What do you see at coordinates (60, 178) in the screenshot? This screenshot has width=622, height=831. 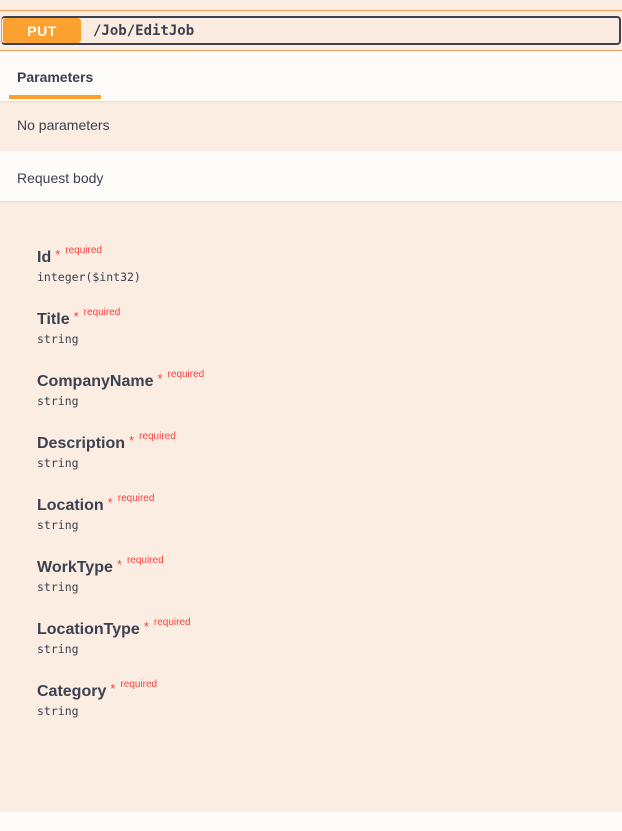 I see `request-body-label: Request body` at bounding box center [60, 178].